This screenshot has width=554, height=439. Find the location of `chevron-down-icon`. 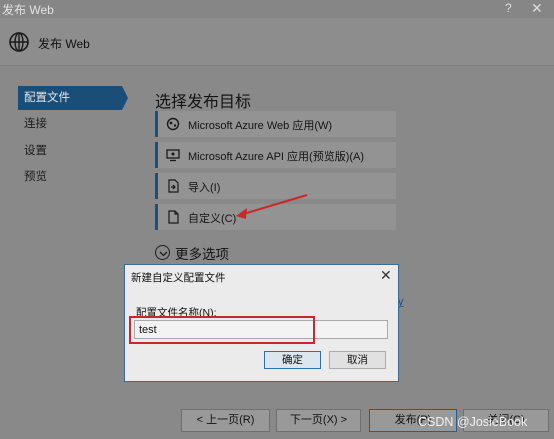

chevron-down-icon is located at coordinates (162, 252).